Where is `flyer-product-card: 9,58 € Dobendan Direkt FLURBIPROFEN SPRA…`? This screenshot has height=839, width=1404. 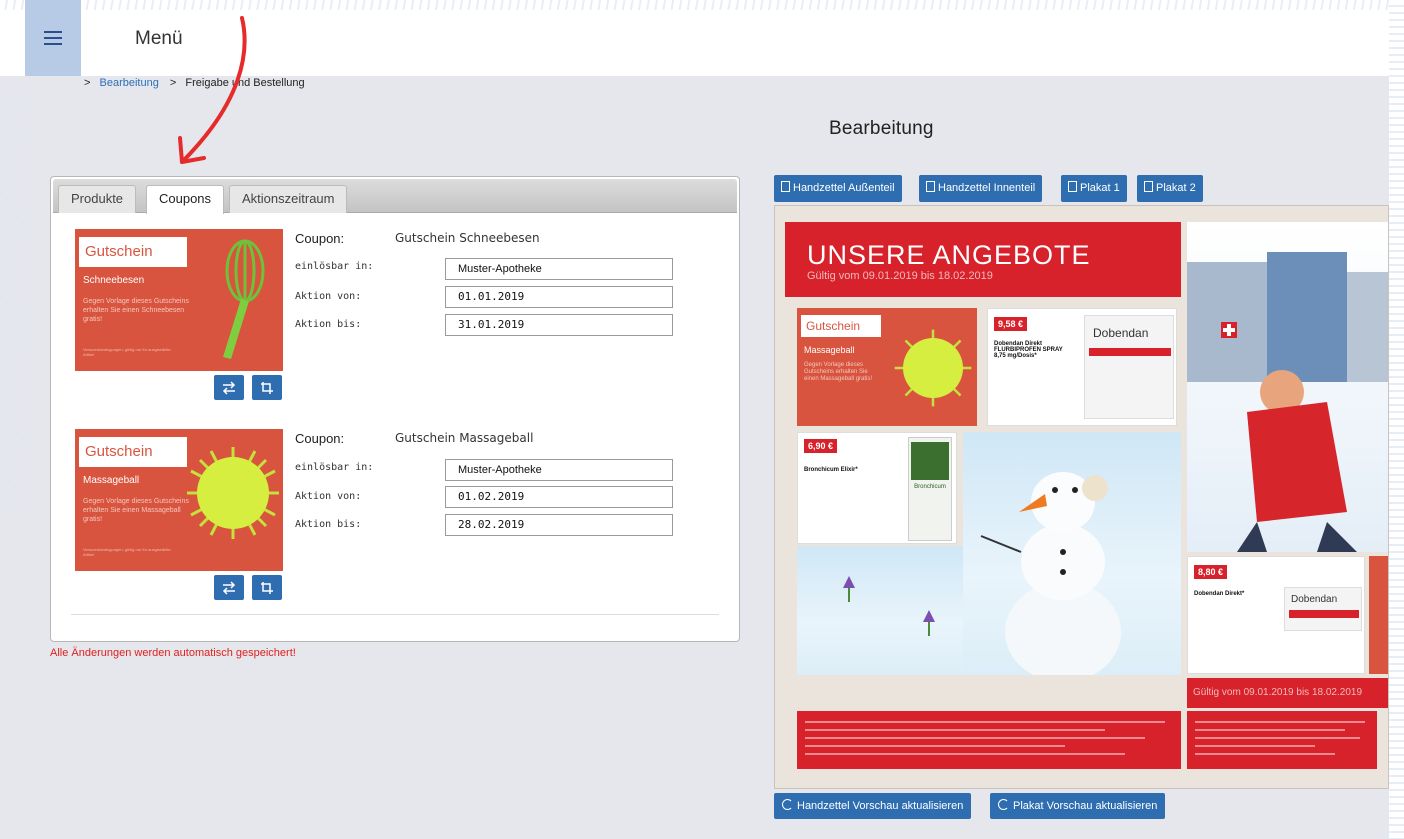 flyer-product-card: 9,58 € Dobendan Direkt FLURBIPROFEN SPRA… is located at coordinates (1082, 367).